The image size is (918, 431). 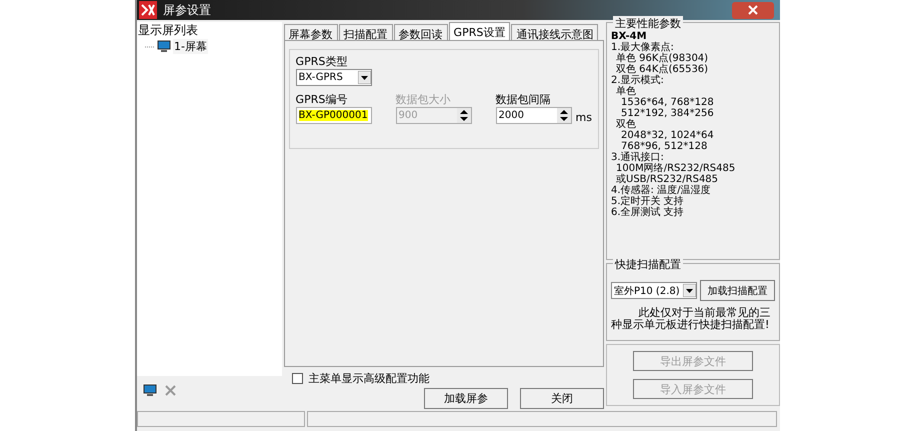 What do you see at coordinates (584, 117) in the screenshot?
I see `unit-label: ms` at bounding box center [584, 117].